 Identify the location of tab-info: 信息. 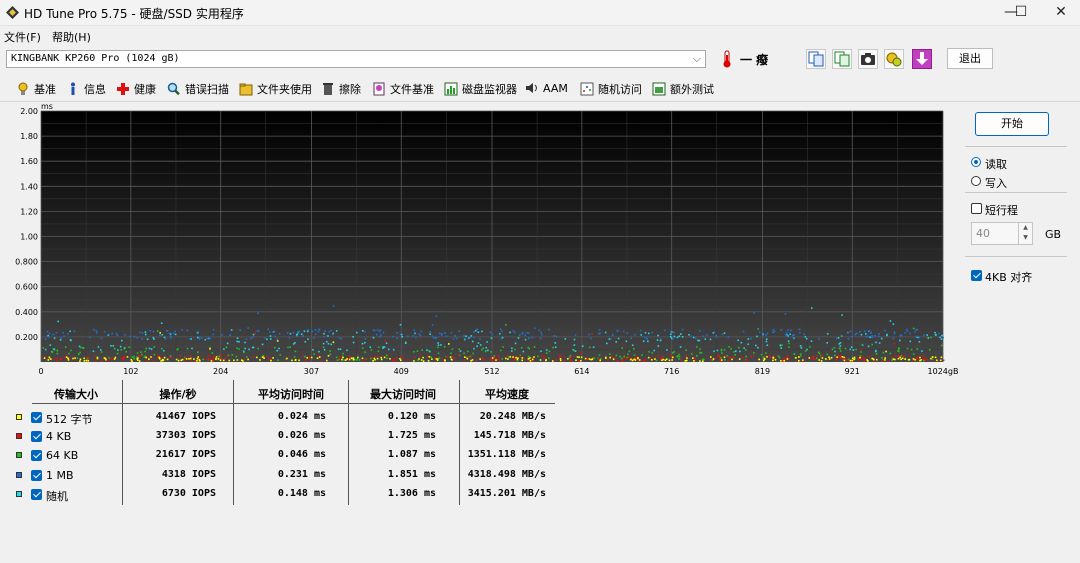
(86, 90).